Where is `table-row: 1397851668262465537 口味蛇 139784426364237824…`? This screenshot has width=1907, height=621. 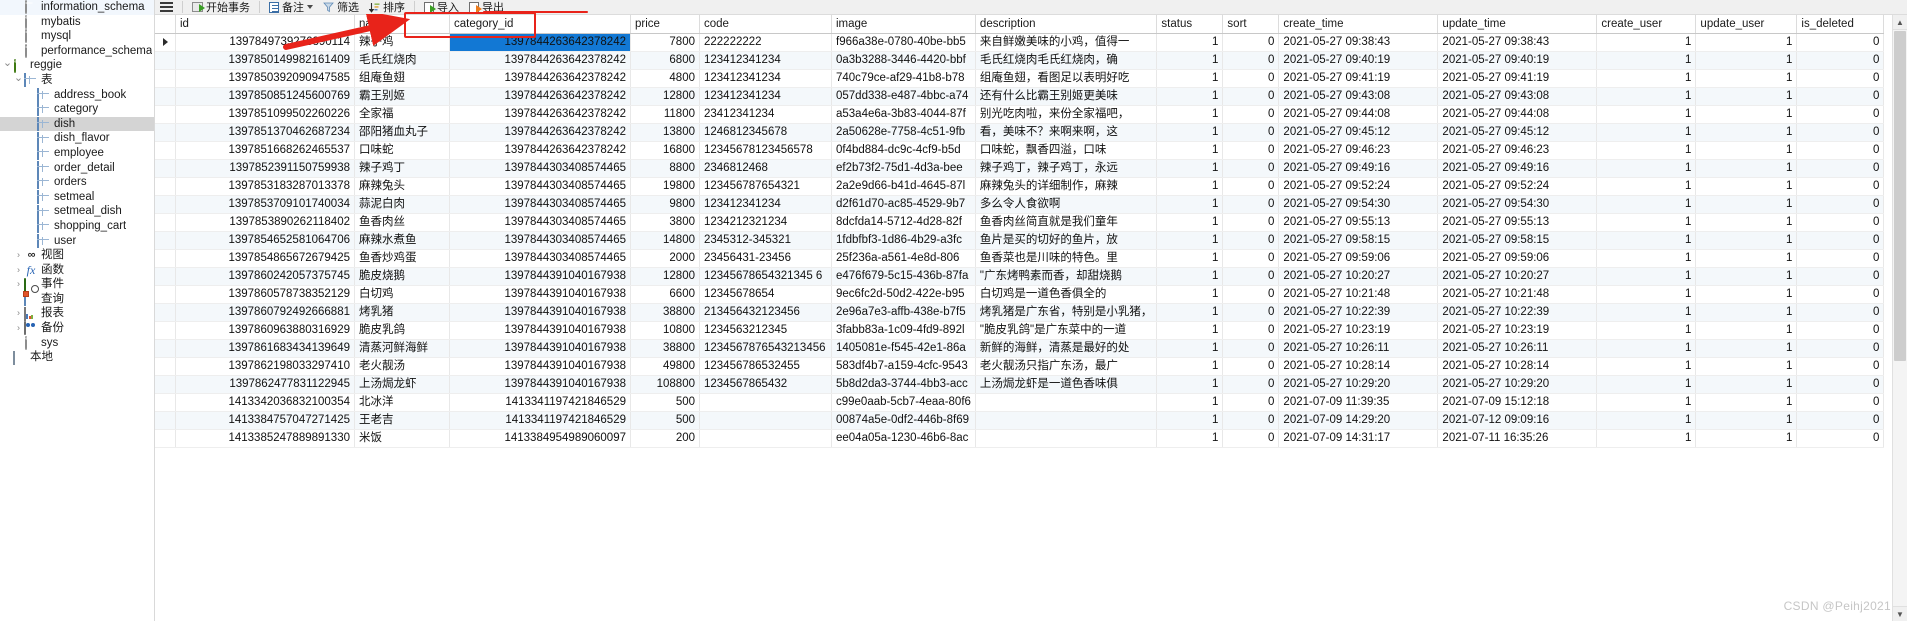 table-row: 1397851668262465537 口味蛇 139784426364237824… is located at coordinates (1020, 150).